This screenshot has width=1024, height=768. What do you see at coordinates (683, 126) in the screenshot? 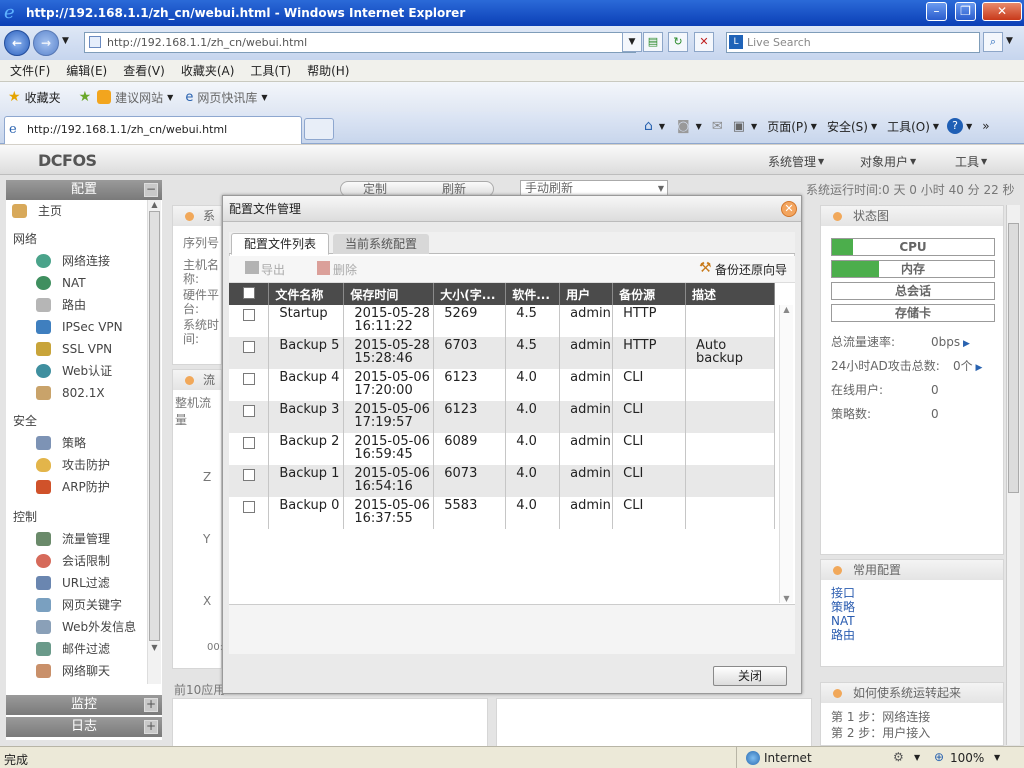
I see `feeds-icon: ◙` at bounding box center [683, 126].